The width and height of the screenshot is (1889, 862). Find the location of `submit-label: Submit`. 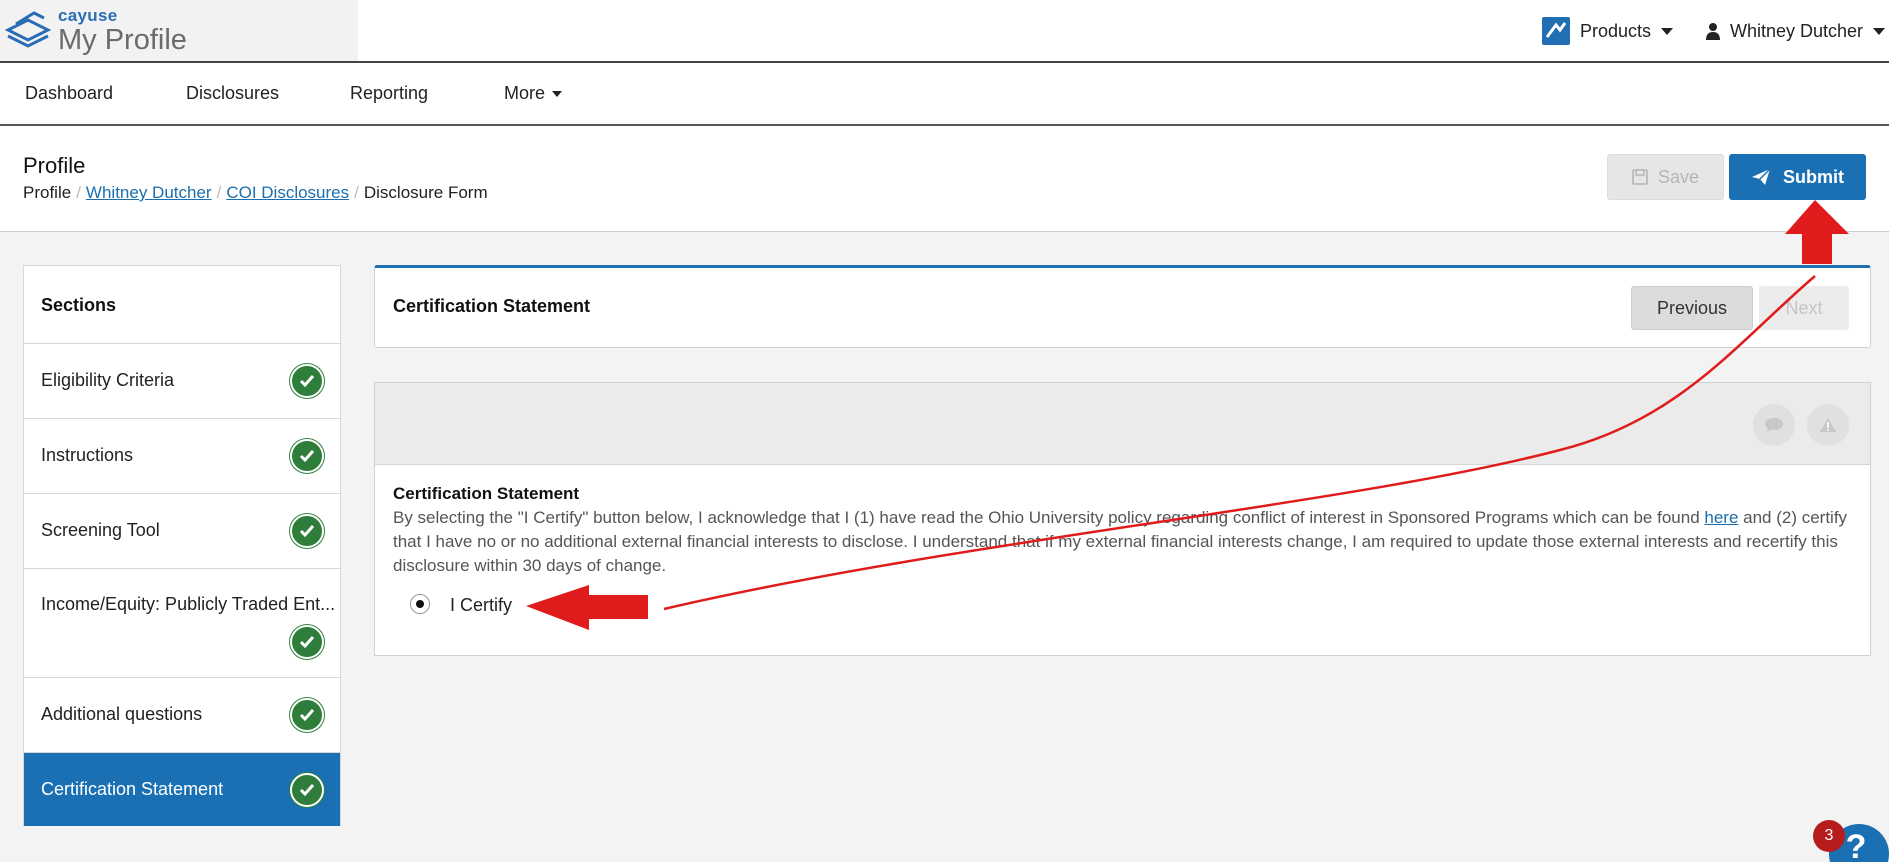

submit-label: Submit is located at coordinates (1813, 176).